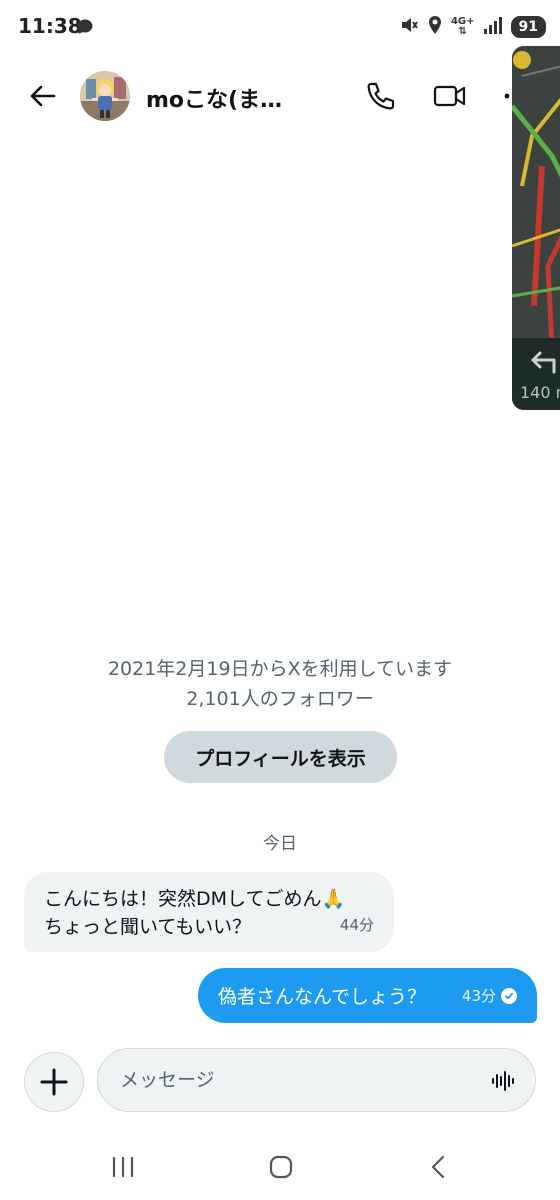 The height and width of the screenshot is (1200, 560). Describe the element at coordinates (300, 1080) in the screenshot. I see `message-input` at that location.